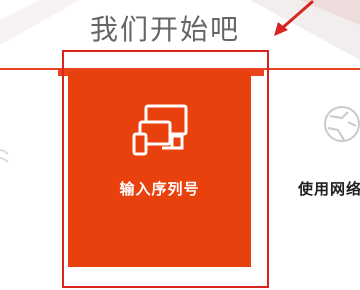  I want to click on partial-icon, so click(4, 156).